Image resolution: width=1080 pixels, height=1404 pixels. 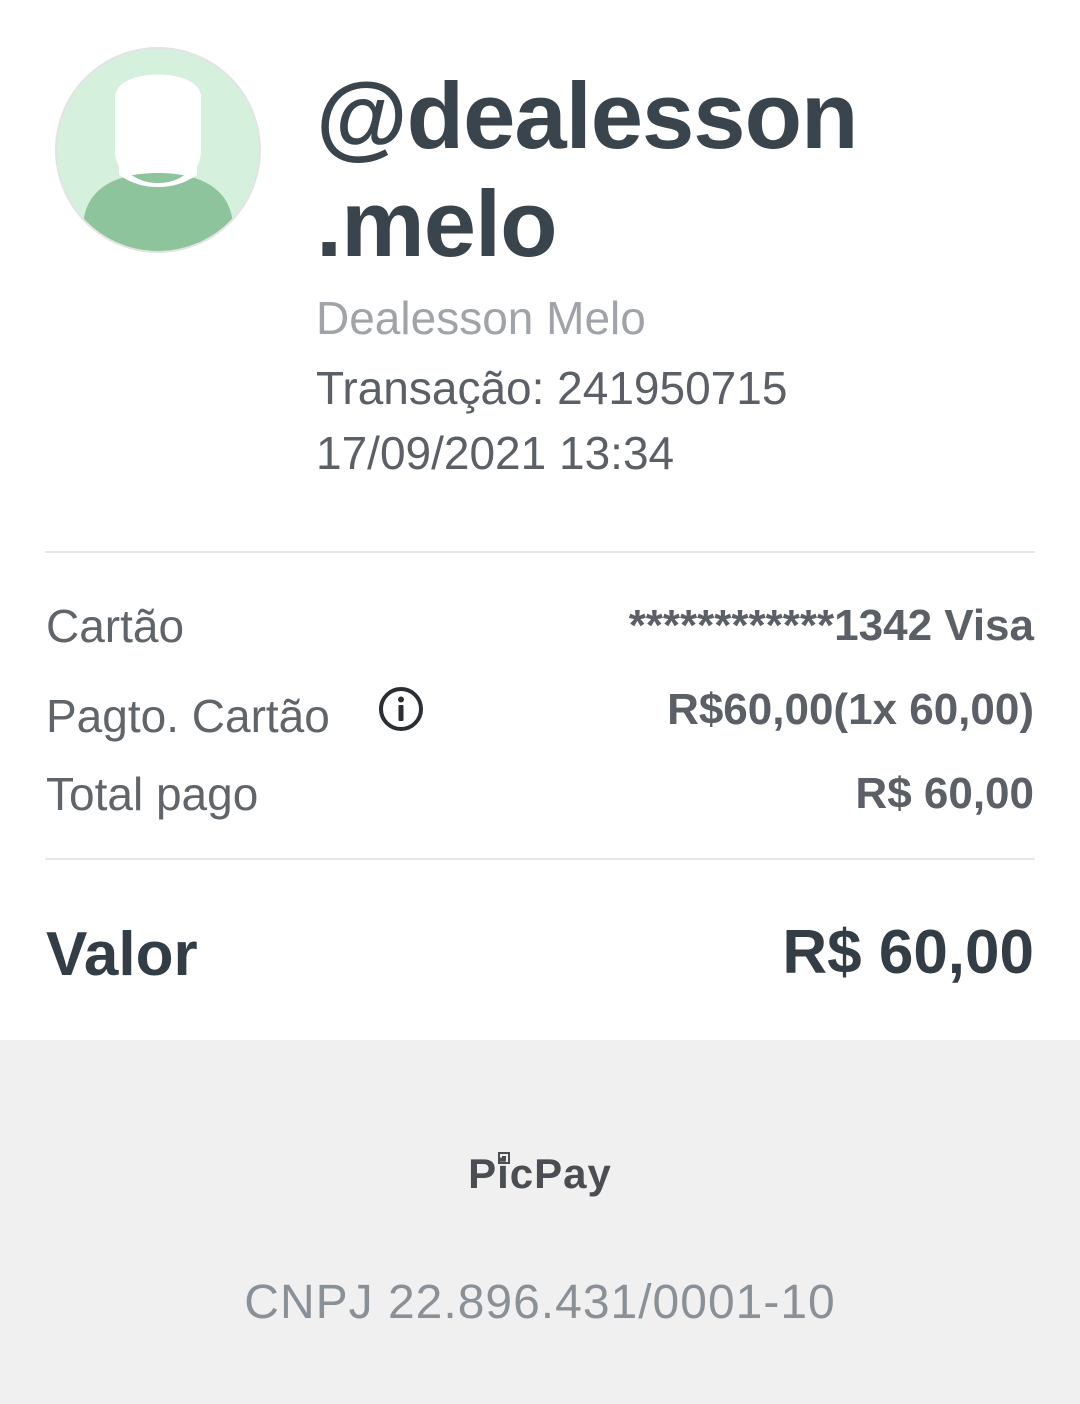 What do you see at coordinates (831, 625) in the screenshot?
I see `card-value: ************1342 Visa` at bounding box center [831, 625].